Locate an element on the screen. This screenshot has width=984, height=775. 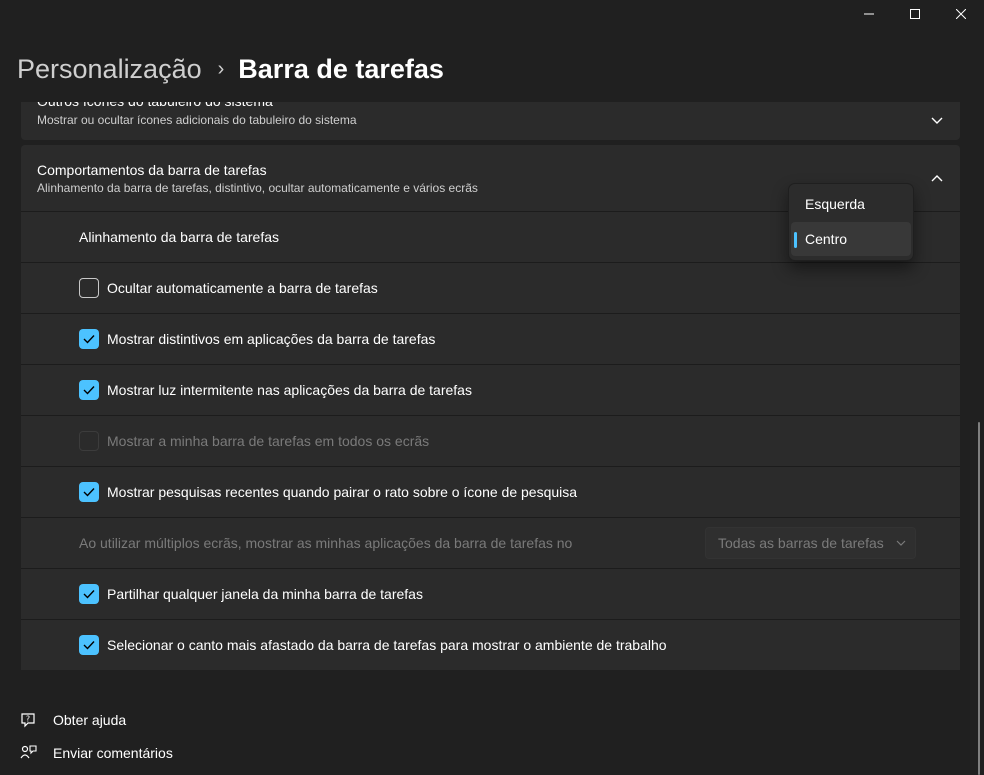
minimize-button is located at coordinates (869, 14).